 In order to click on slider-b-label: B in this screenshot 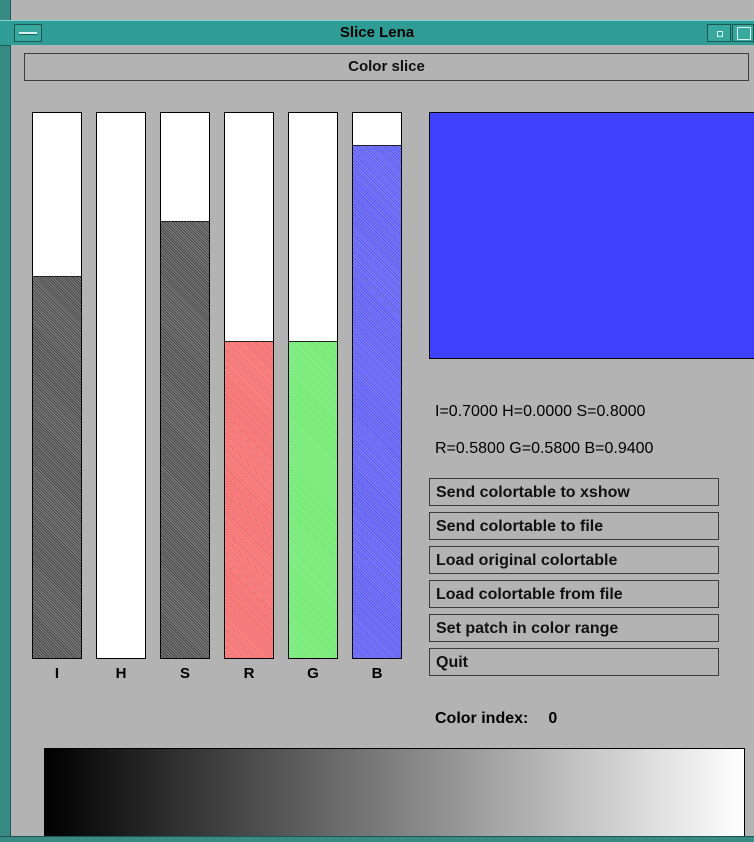, I will do `click(377, 673)`.